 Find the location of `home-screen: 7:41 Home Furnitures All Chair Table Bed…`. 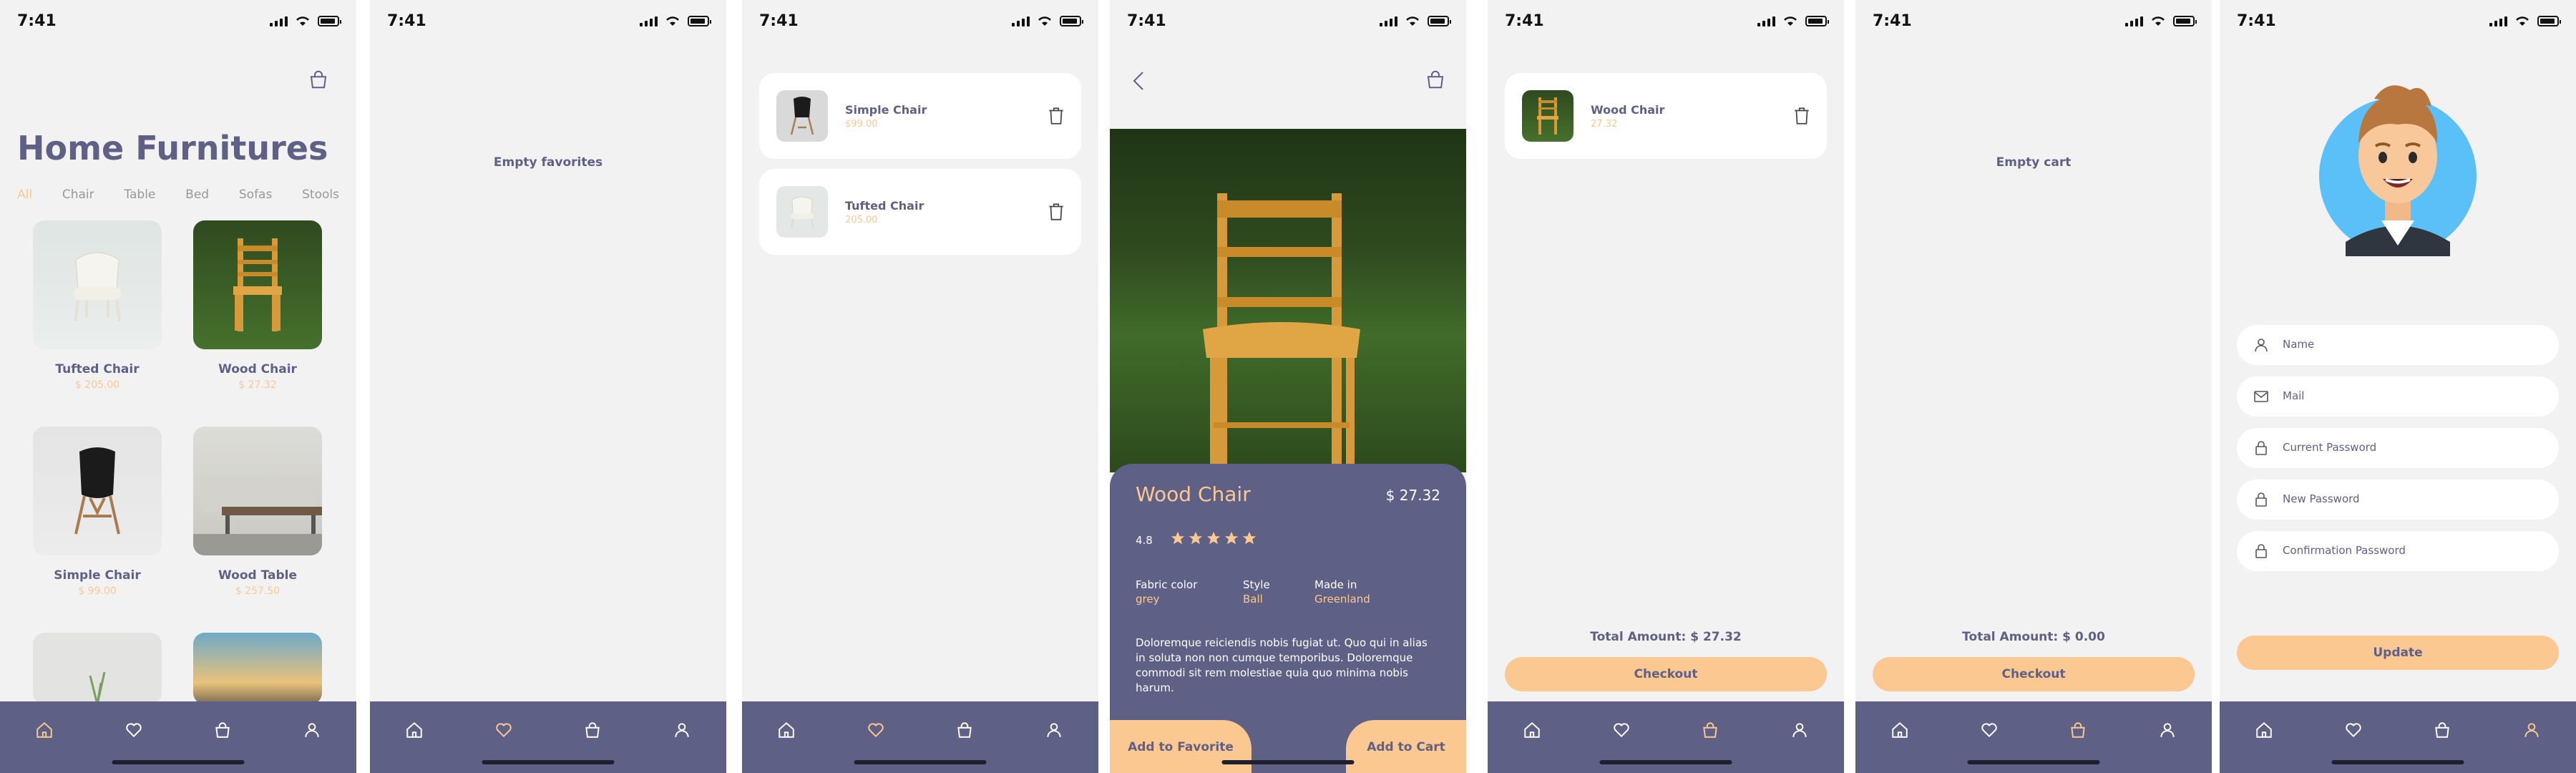

home-screen: 7:41 Home Furnitures All Chair Table Bed… is located at coordinates (178, 386).